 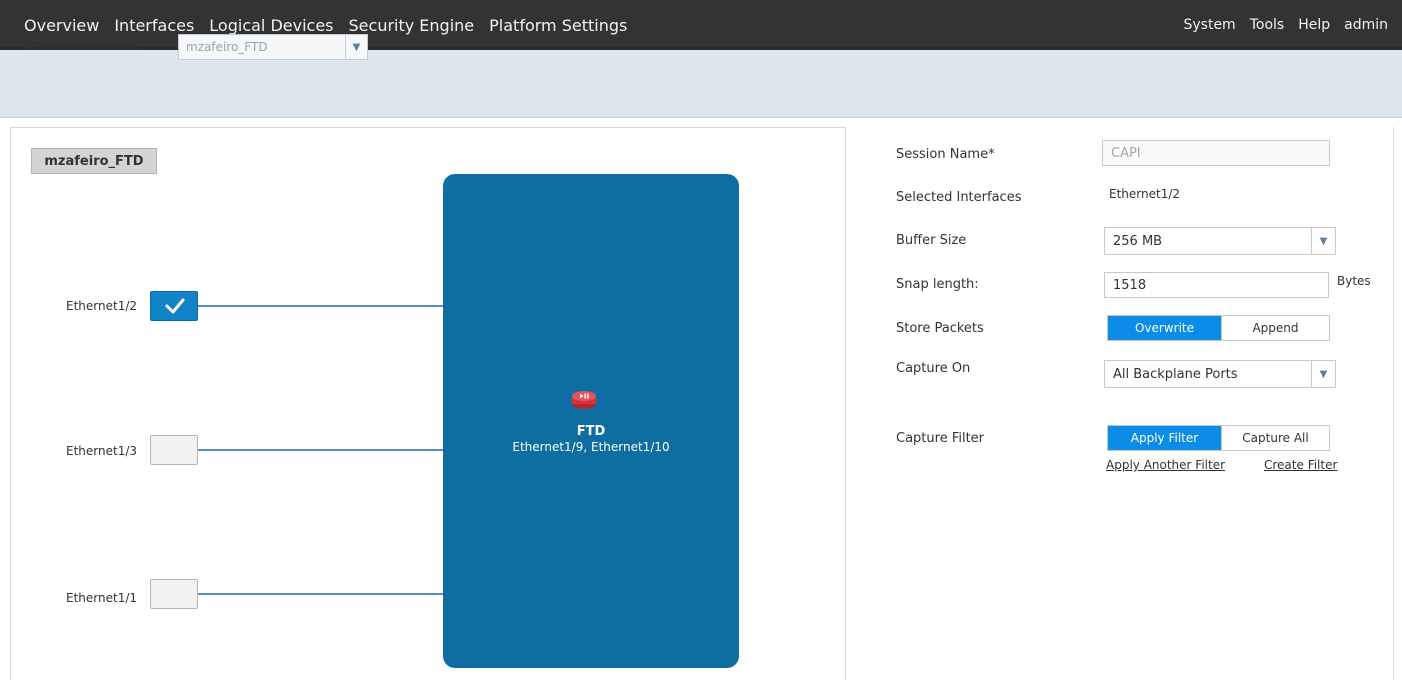 I want to click on instance-tab: mzafeiro_FTD, so click(x=94, y=161).